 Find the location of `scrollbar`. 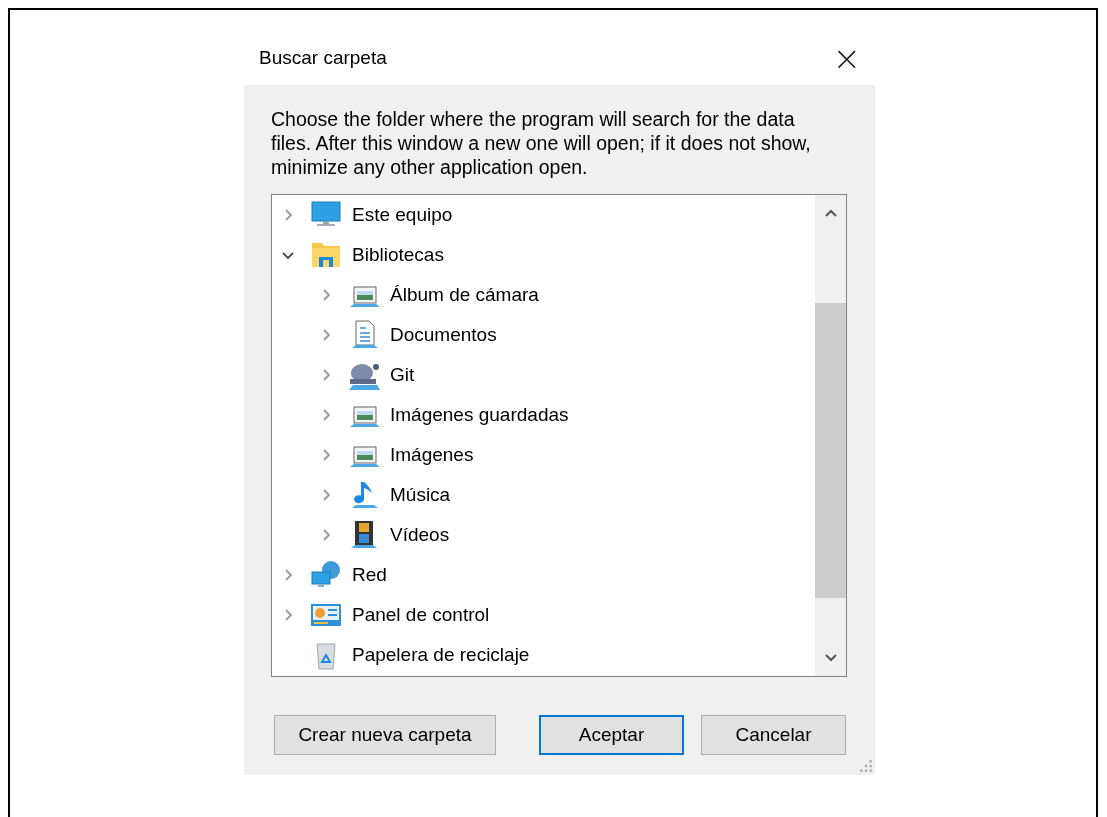

scrollbar is located at coordinates (830, 435).